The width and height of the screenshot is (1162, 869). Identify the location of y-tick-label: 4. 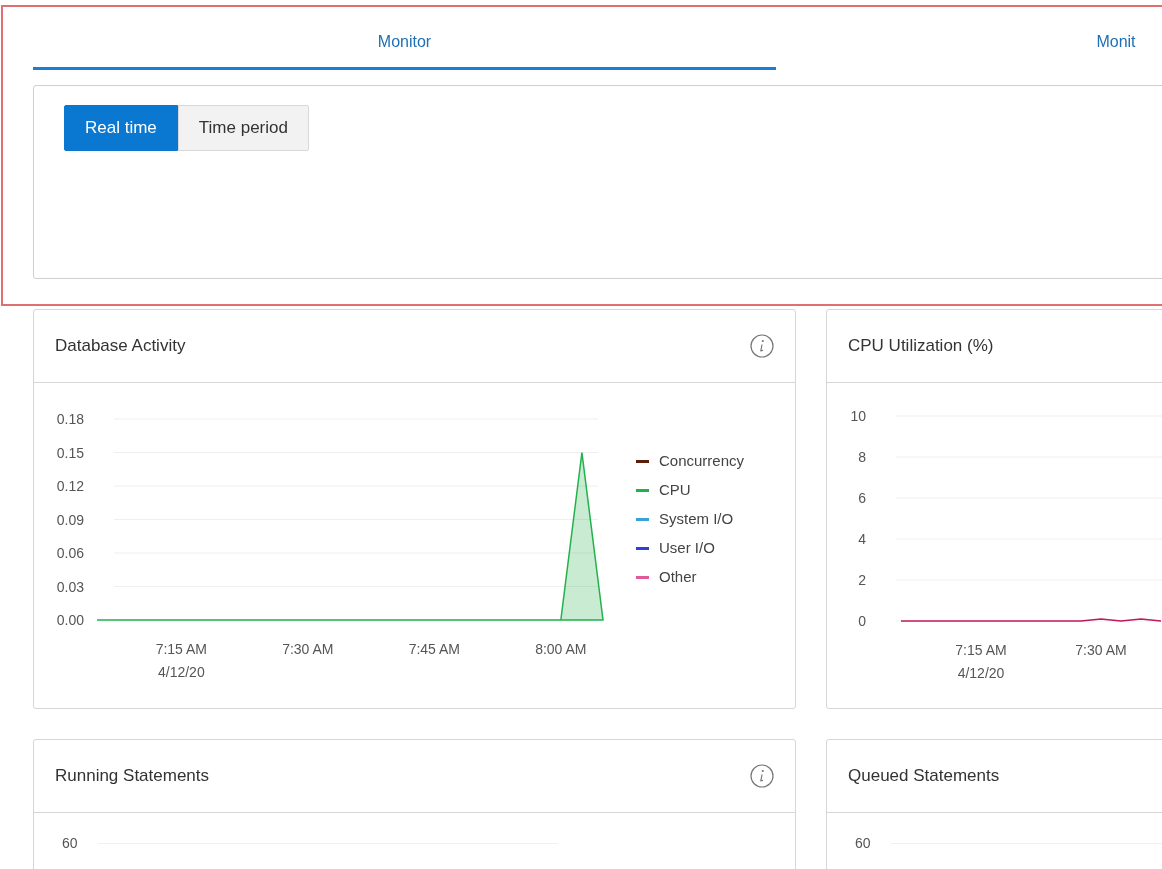
(862, 539).